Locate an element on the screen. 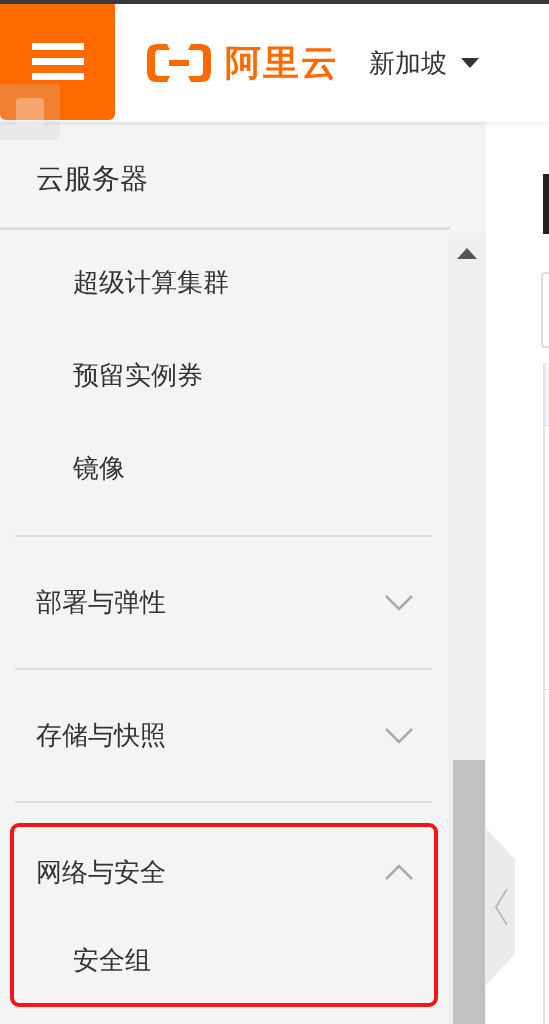 This screenshot has height=1024, width=549. logo-text: 阿里云 is located at coordinates (282, 62).